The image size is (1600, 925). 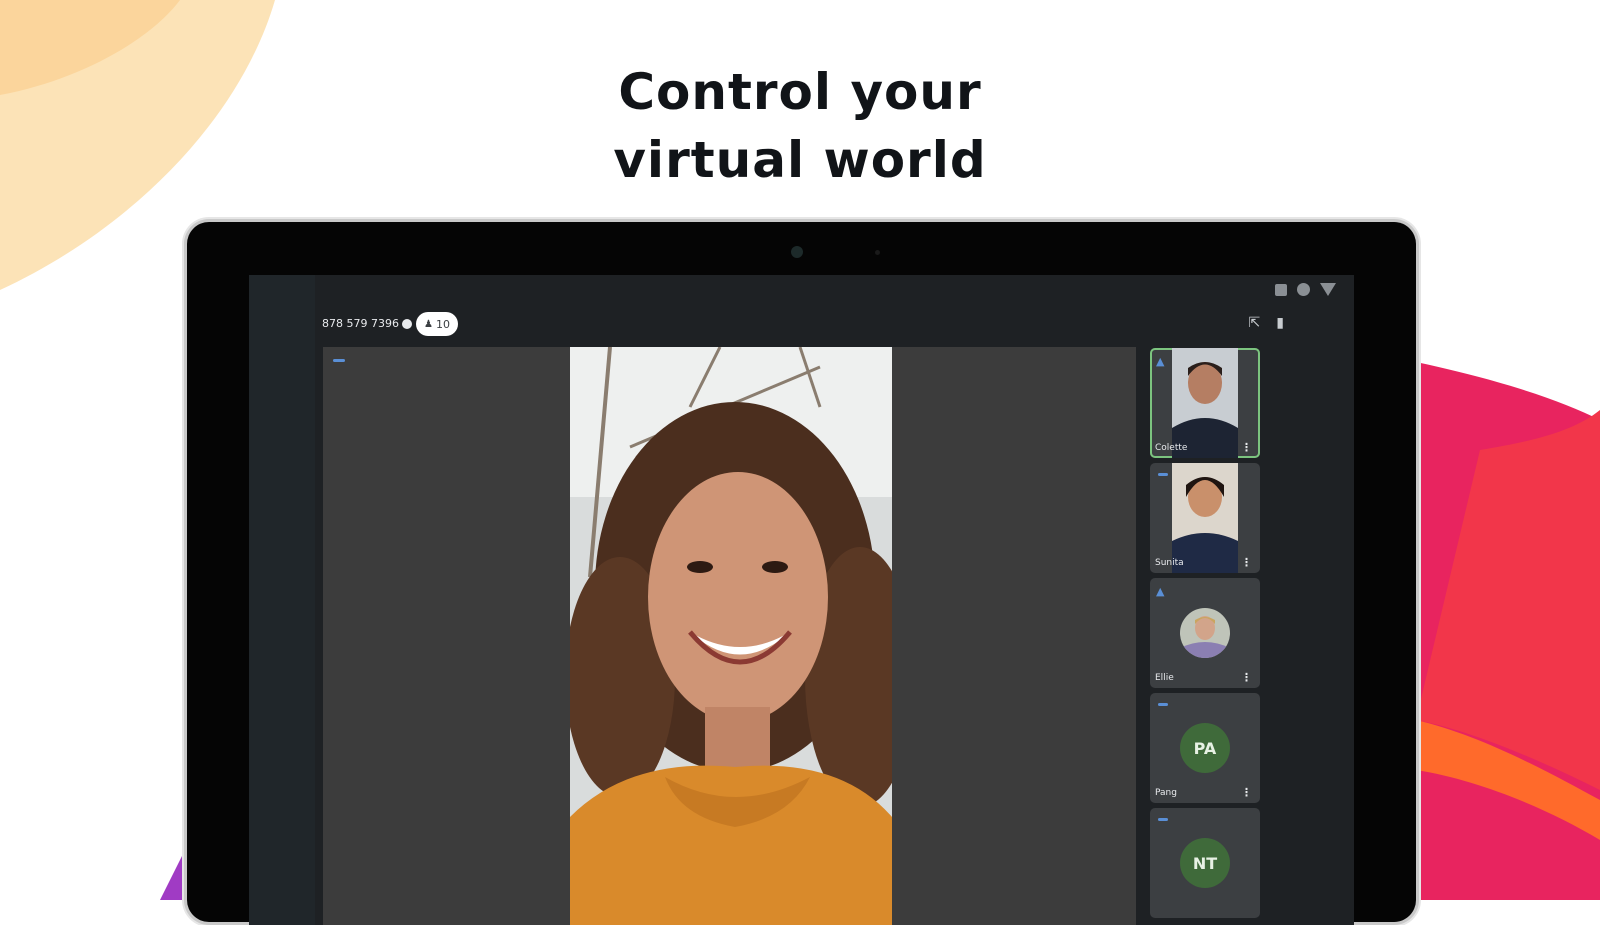 I want to click on ambient-sensor, so click(x=877, y=252).